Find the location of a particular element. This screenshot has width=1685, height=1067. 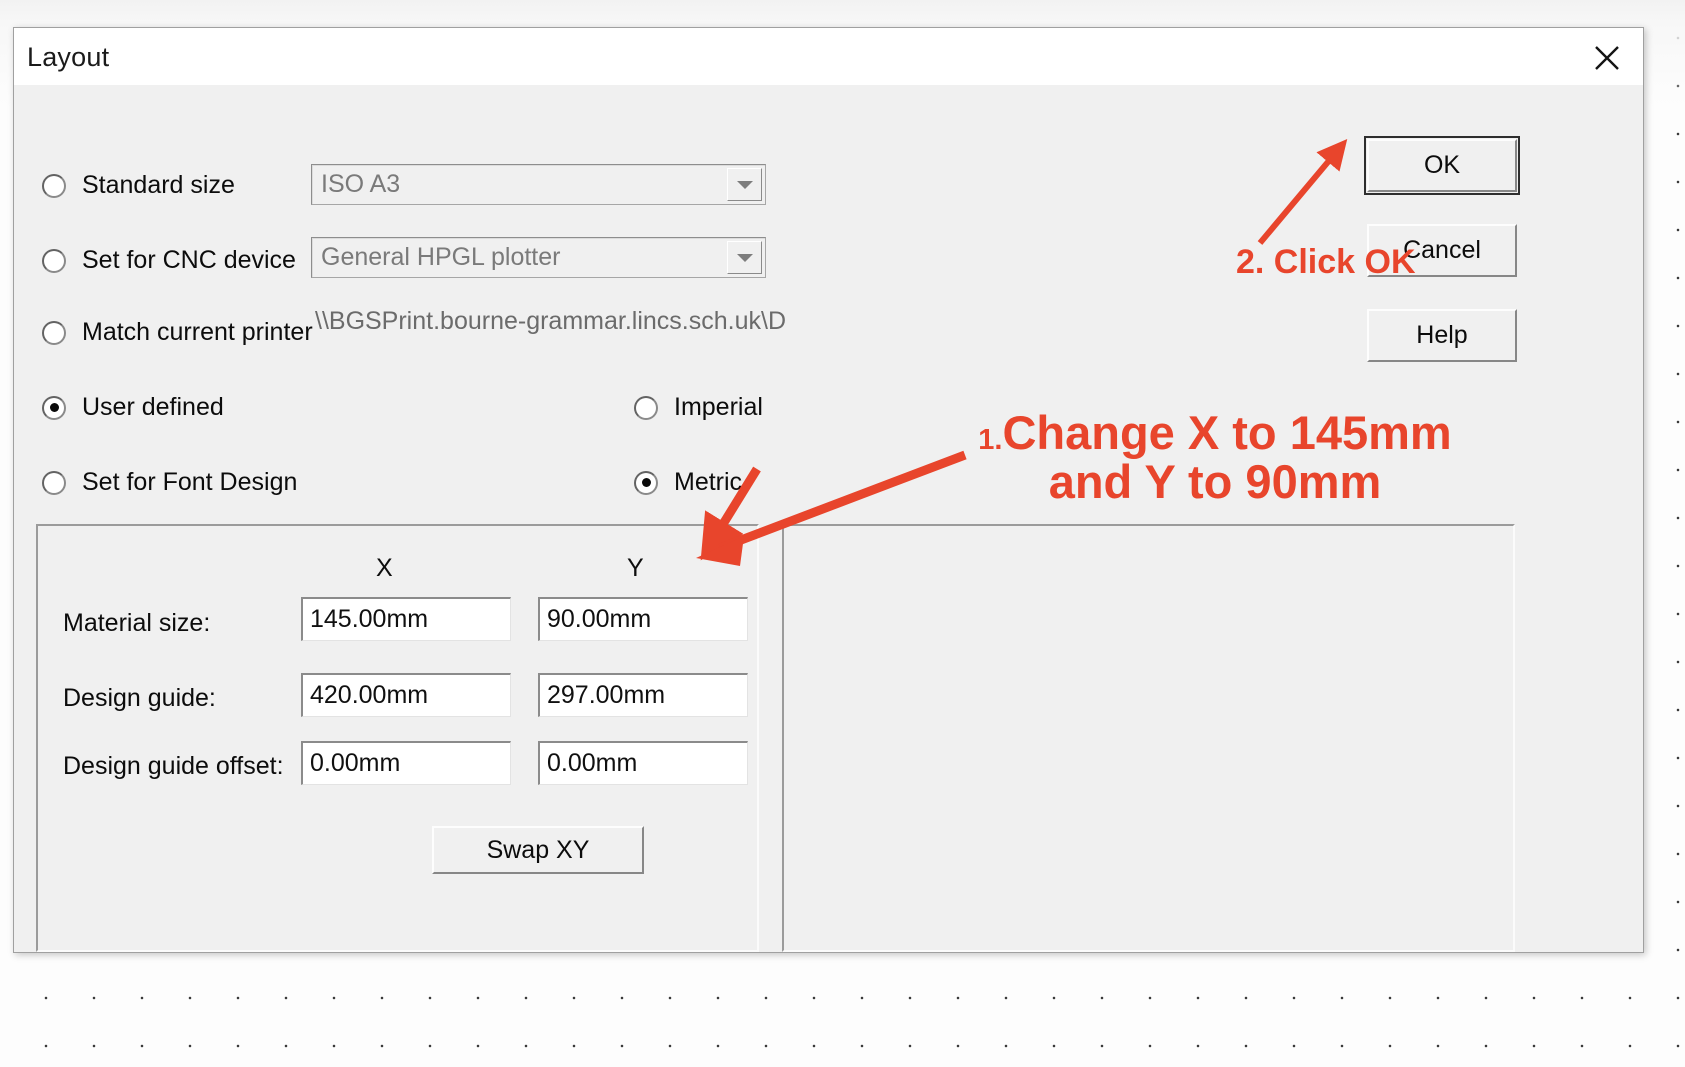

radio-label-cnc-device: Set for CNC device is located at coordinates (189, 260).